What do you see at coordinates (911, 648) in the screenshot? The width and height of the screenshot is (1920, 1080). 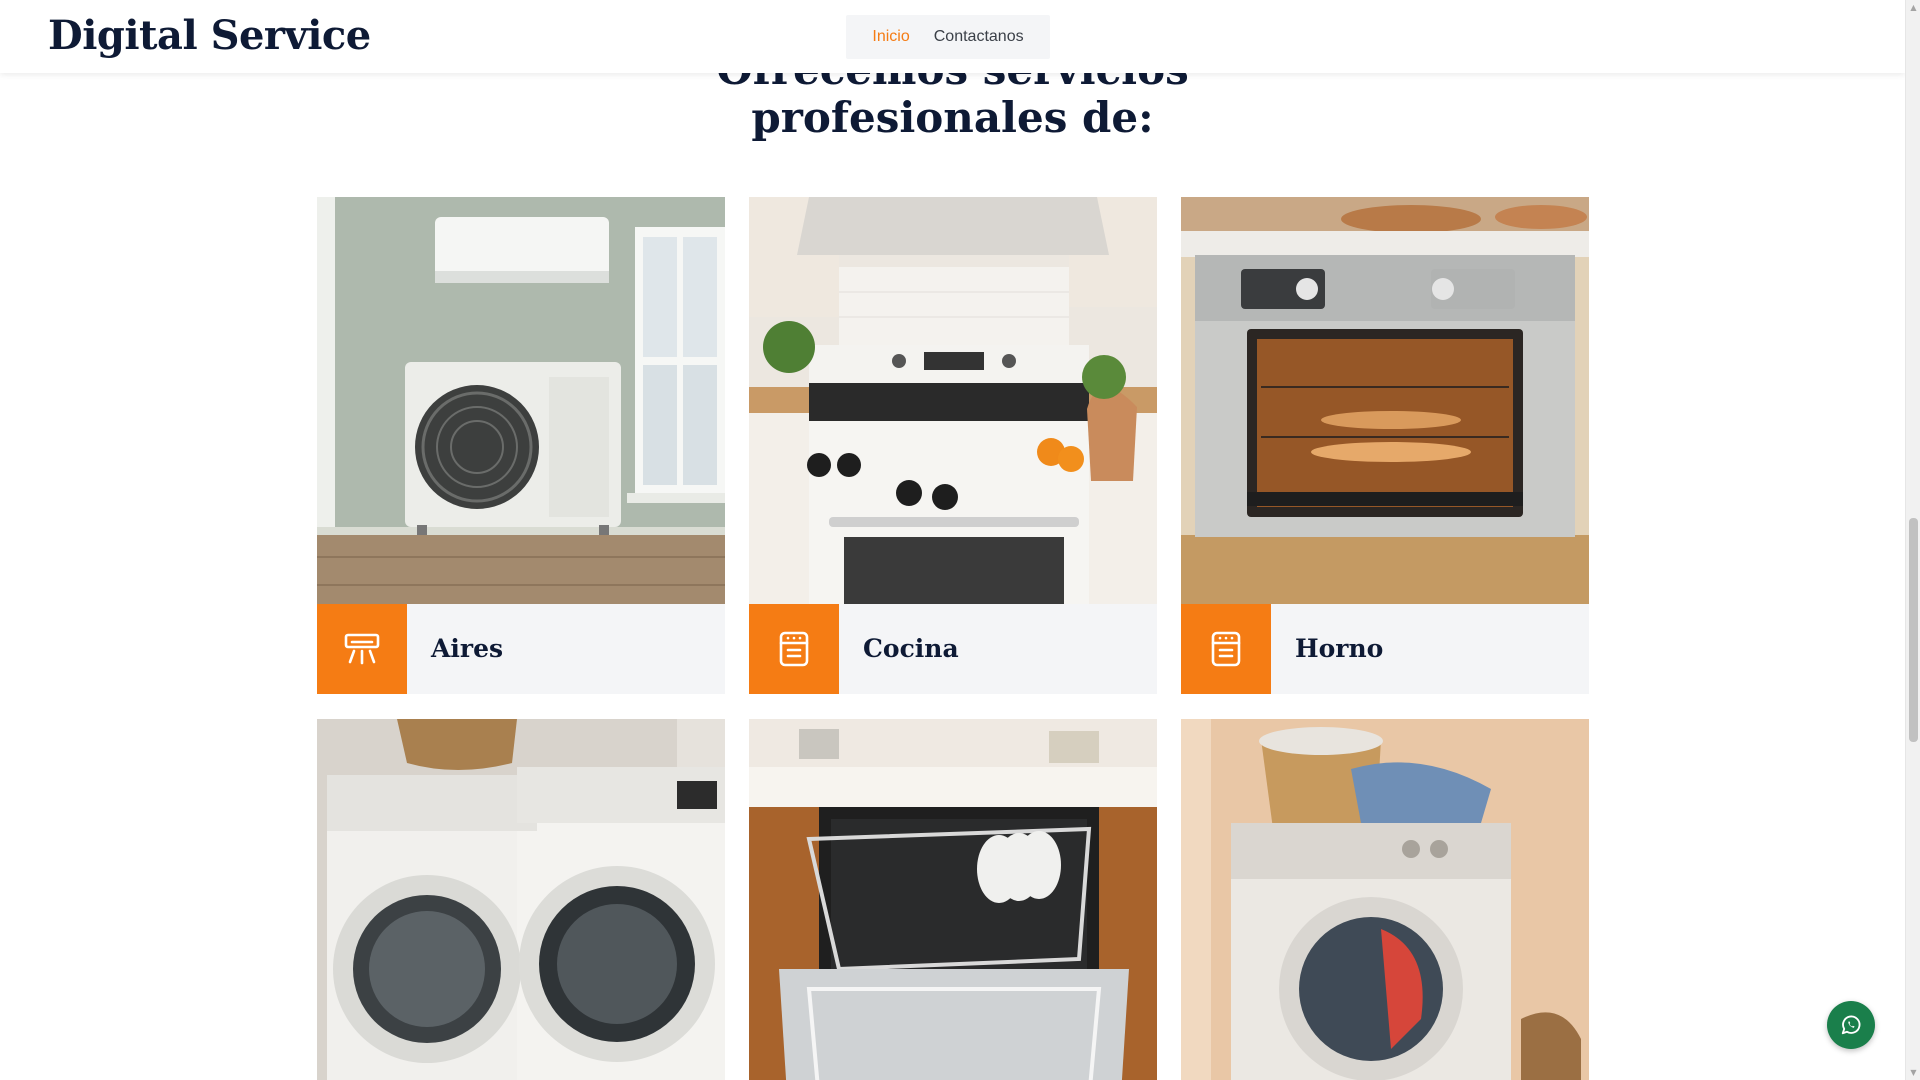 I see `service-label-cocina: Cocina` at bounding box center [911, 648].